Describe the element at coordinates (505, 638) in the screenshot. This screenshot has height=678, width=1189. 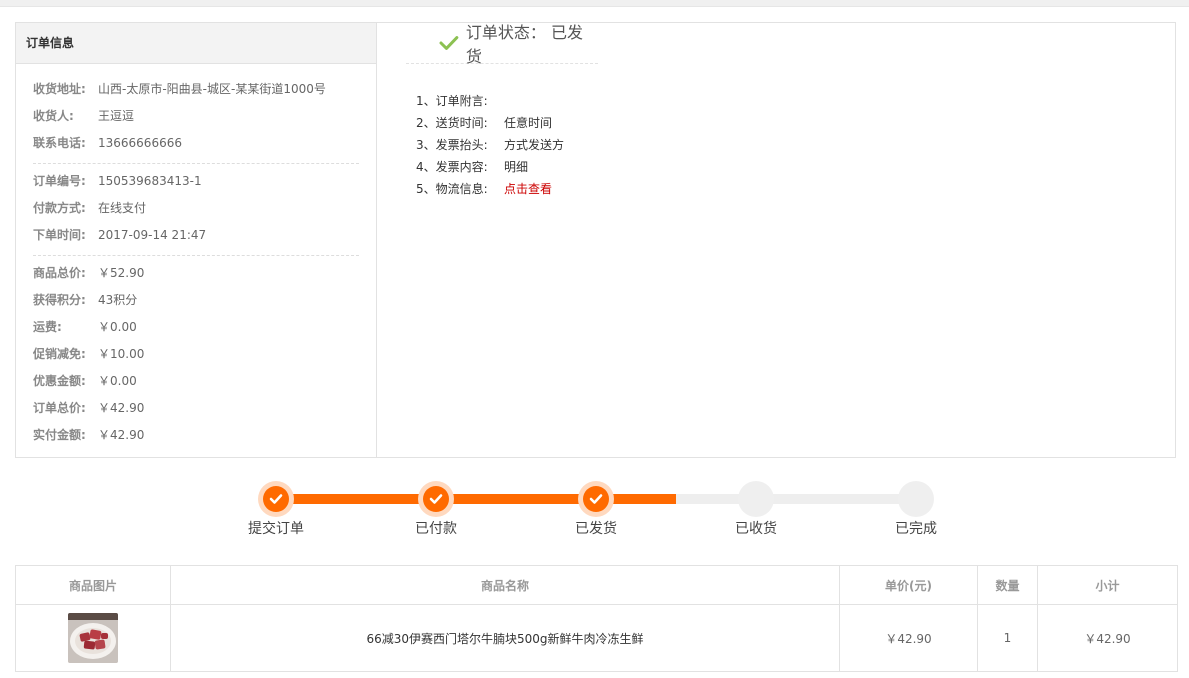
I see `product-name-cell: 66减30伊赛西门塔尔牛腩块500g新鲜牛肉冷冻生鲜` at that location.